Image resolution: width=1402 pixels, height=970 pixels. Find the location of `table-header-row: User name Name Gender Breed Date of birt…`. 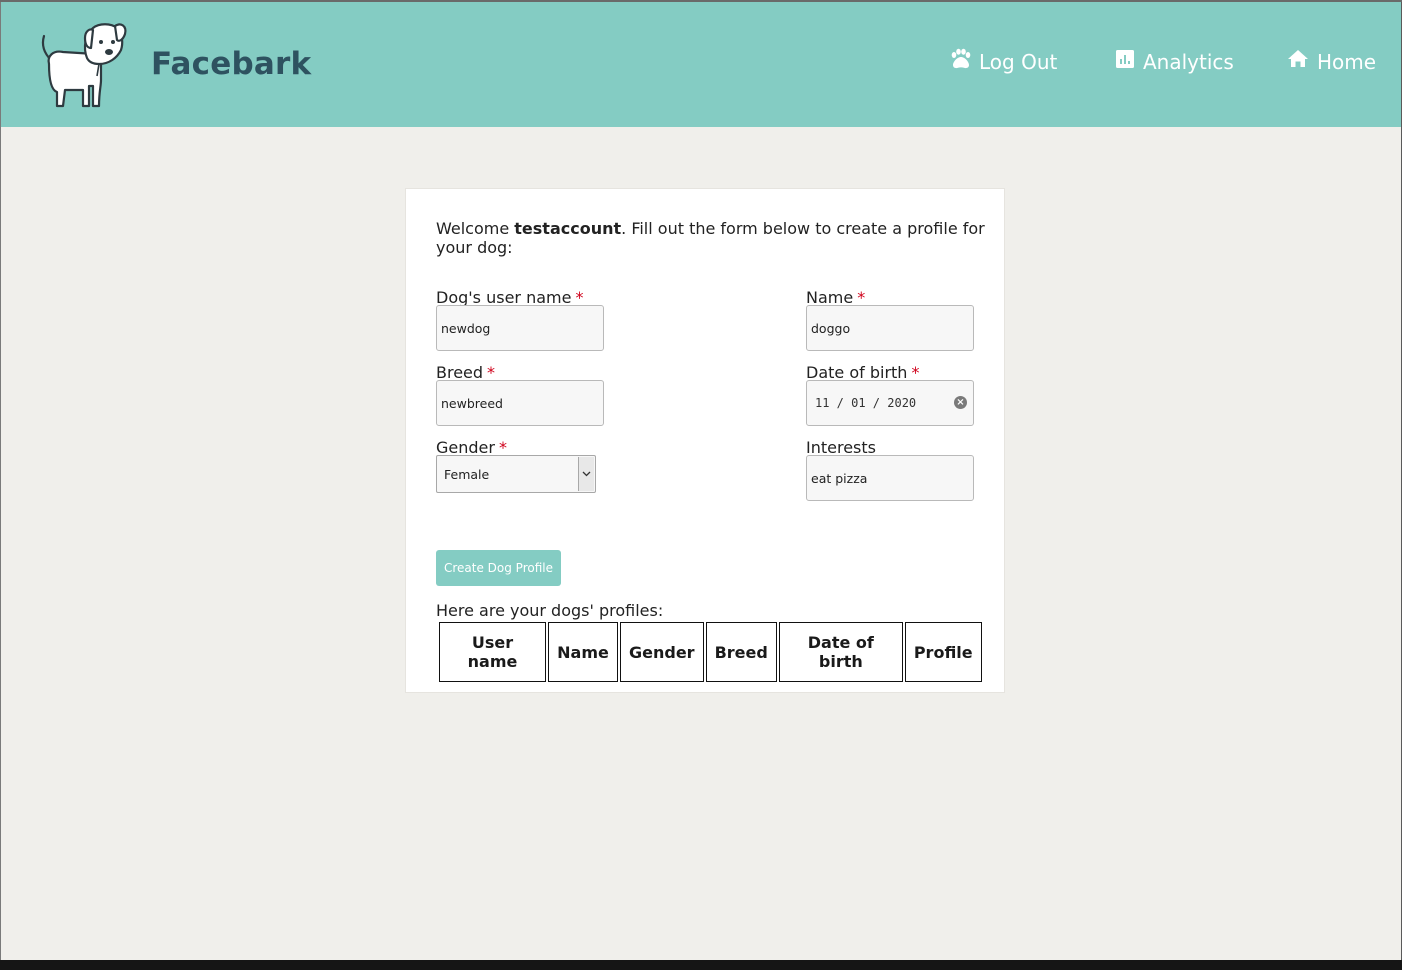

table-header-row: User name Name Gender Breed Date of birt… is located at coordinates (710, 652).